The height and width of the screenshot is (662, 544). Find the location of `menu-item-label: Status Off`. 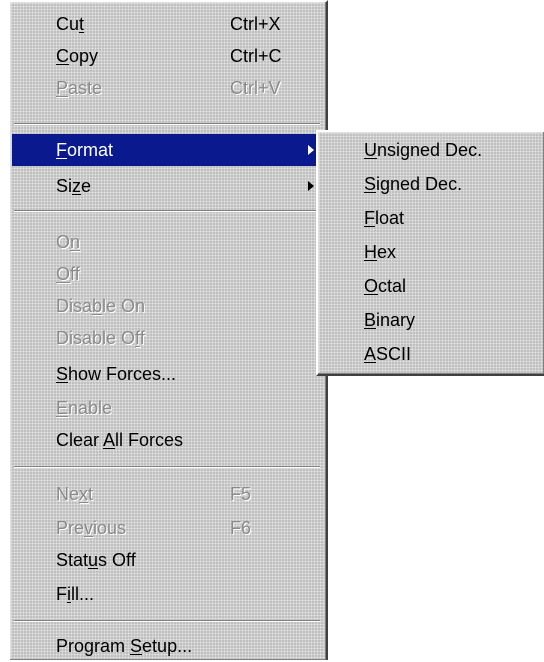

menu-item-label: Status Off is located at coordinates (96, 560).